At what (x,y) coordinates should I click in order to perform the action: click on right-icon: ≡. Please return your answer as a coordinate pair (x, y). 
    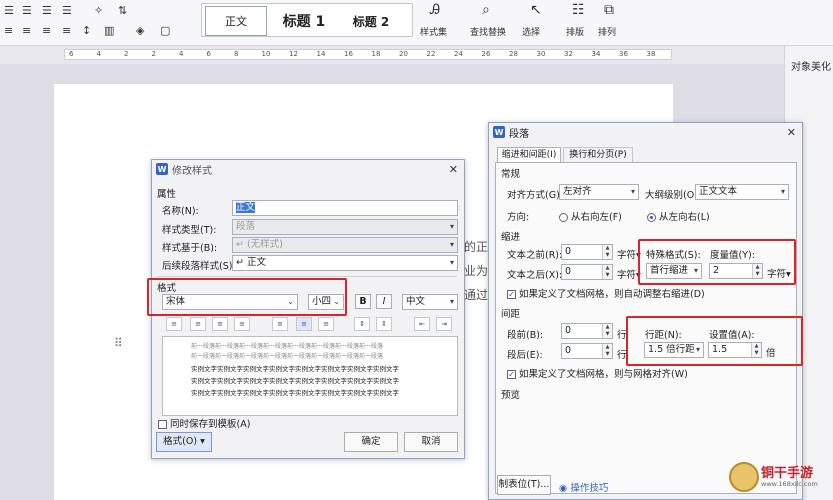
    Looking at the image, I should click on (46, 31).